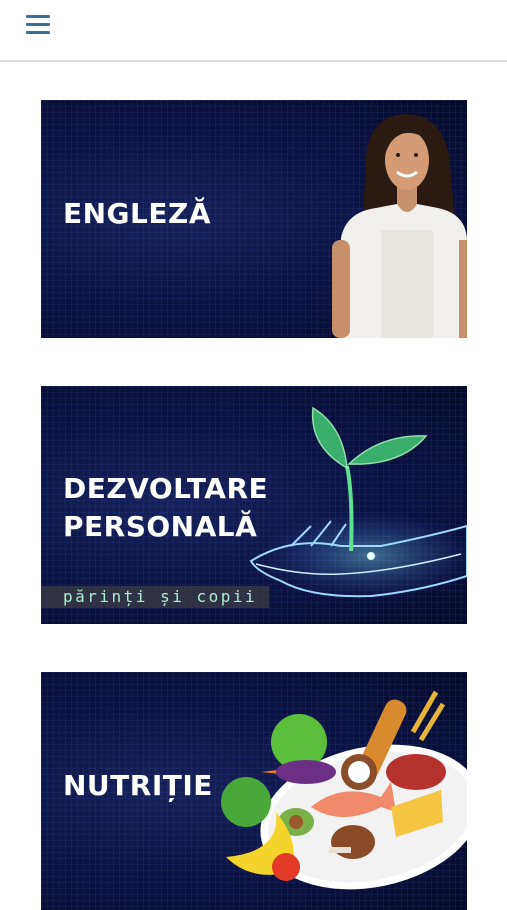 The height and width of the screenshot is (910, 507). I want to click on top-bar, so click(253, 31).